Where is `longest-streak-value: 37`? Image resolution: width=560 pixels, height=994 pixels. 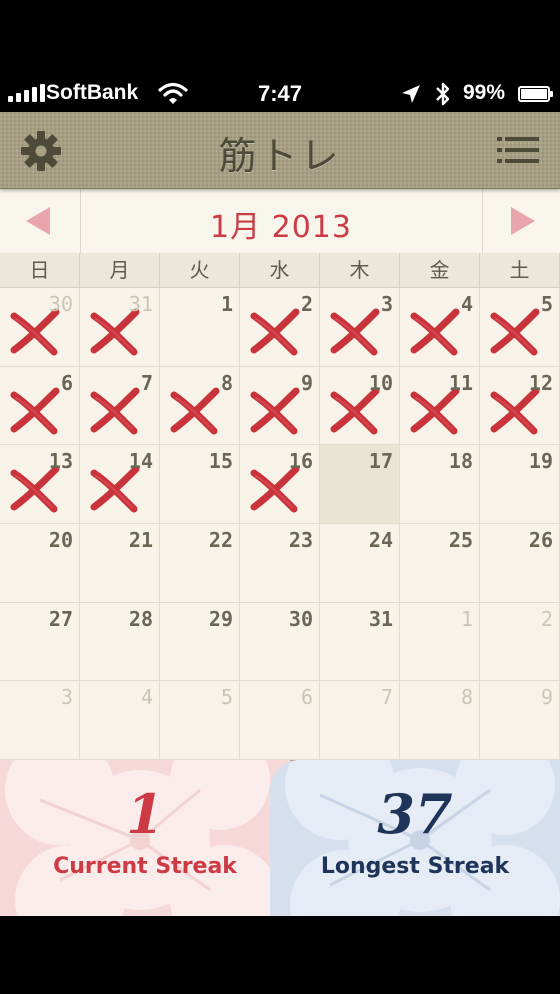
longest-streak-value: 37 is located at coordinates (415, 814).